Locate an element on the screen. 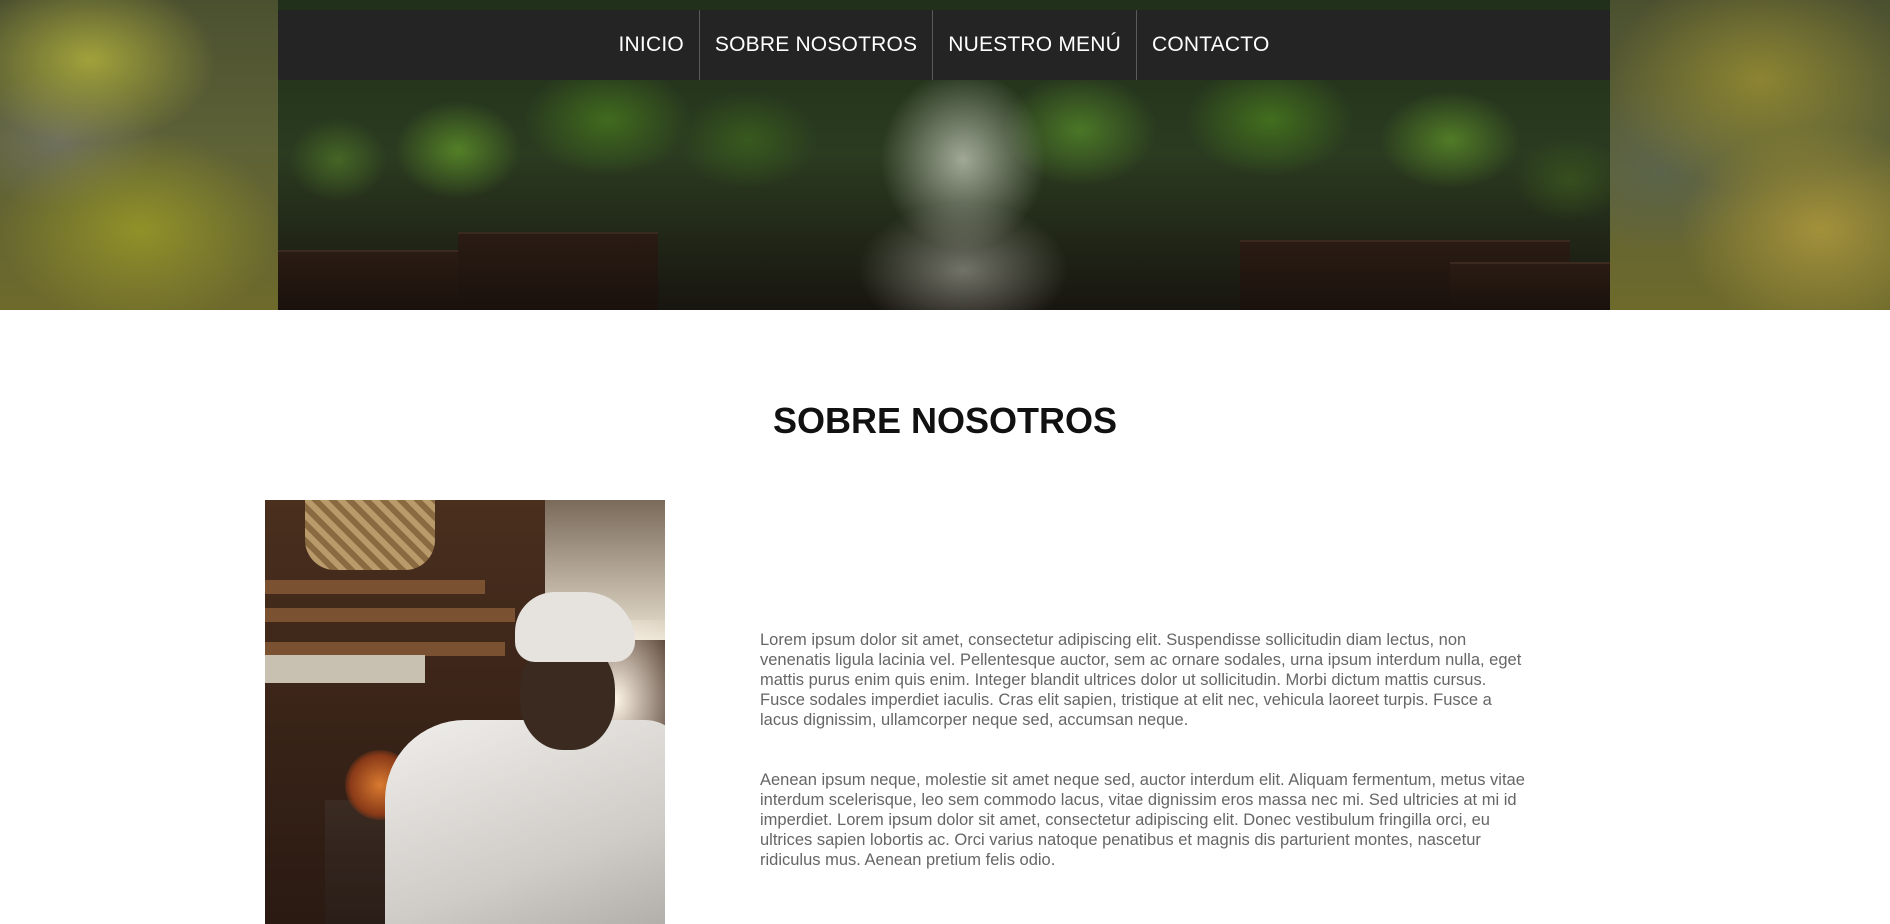  section-title: SOBRE NOSOTROS is located at coordinates (945, 420).